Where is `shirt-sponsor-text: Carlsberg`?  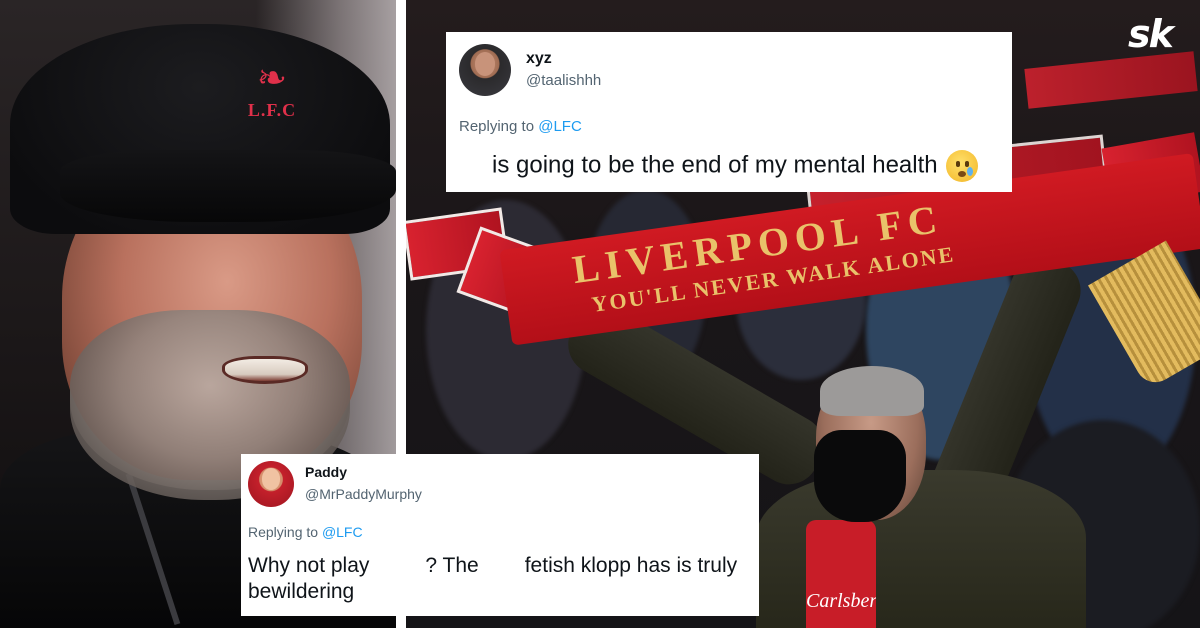 shirt-sponsor-text: Carlsberg is located at coordinates (841, 601).